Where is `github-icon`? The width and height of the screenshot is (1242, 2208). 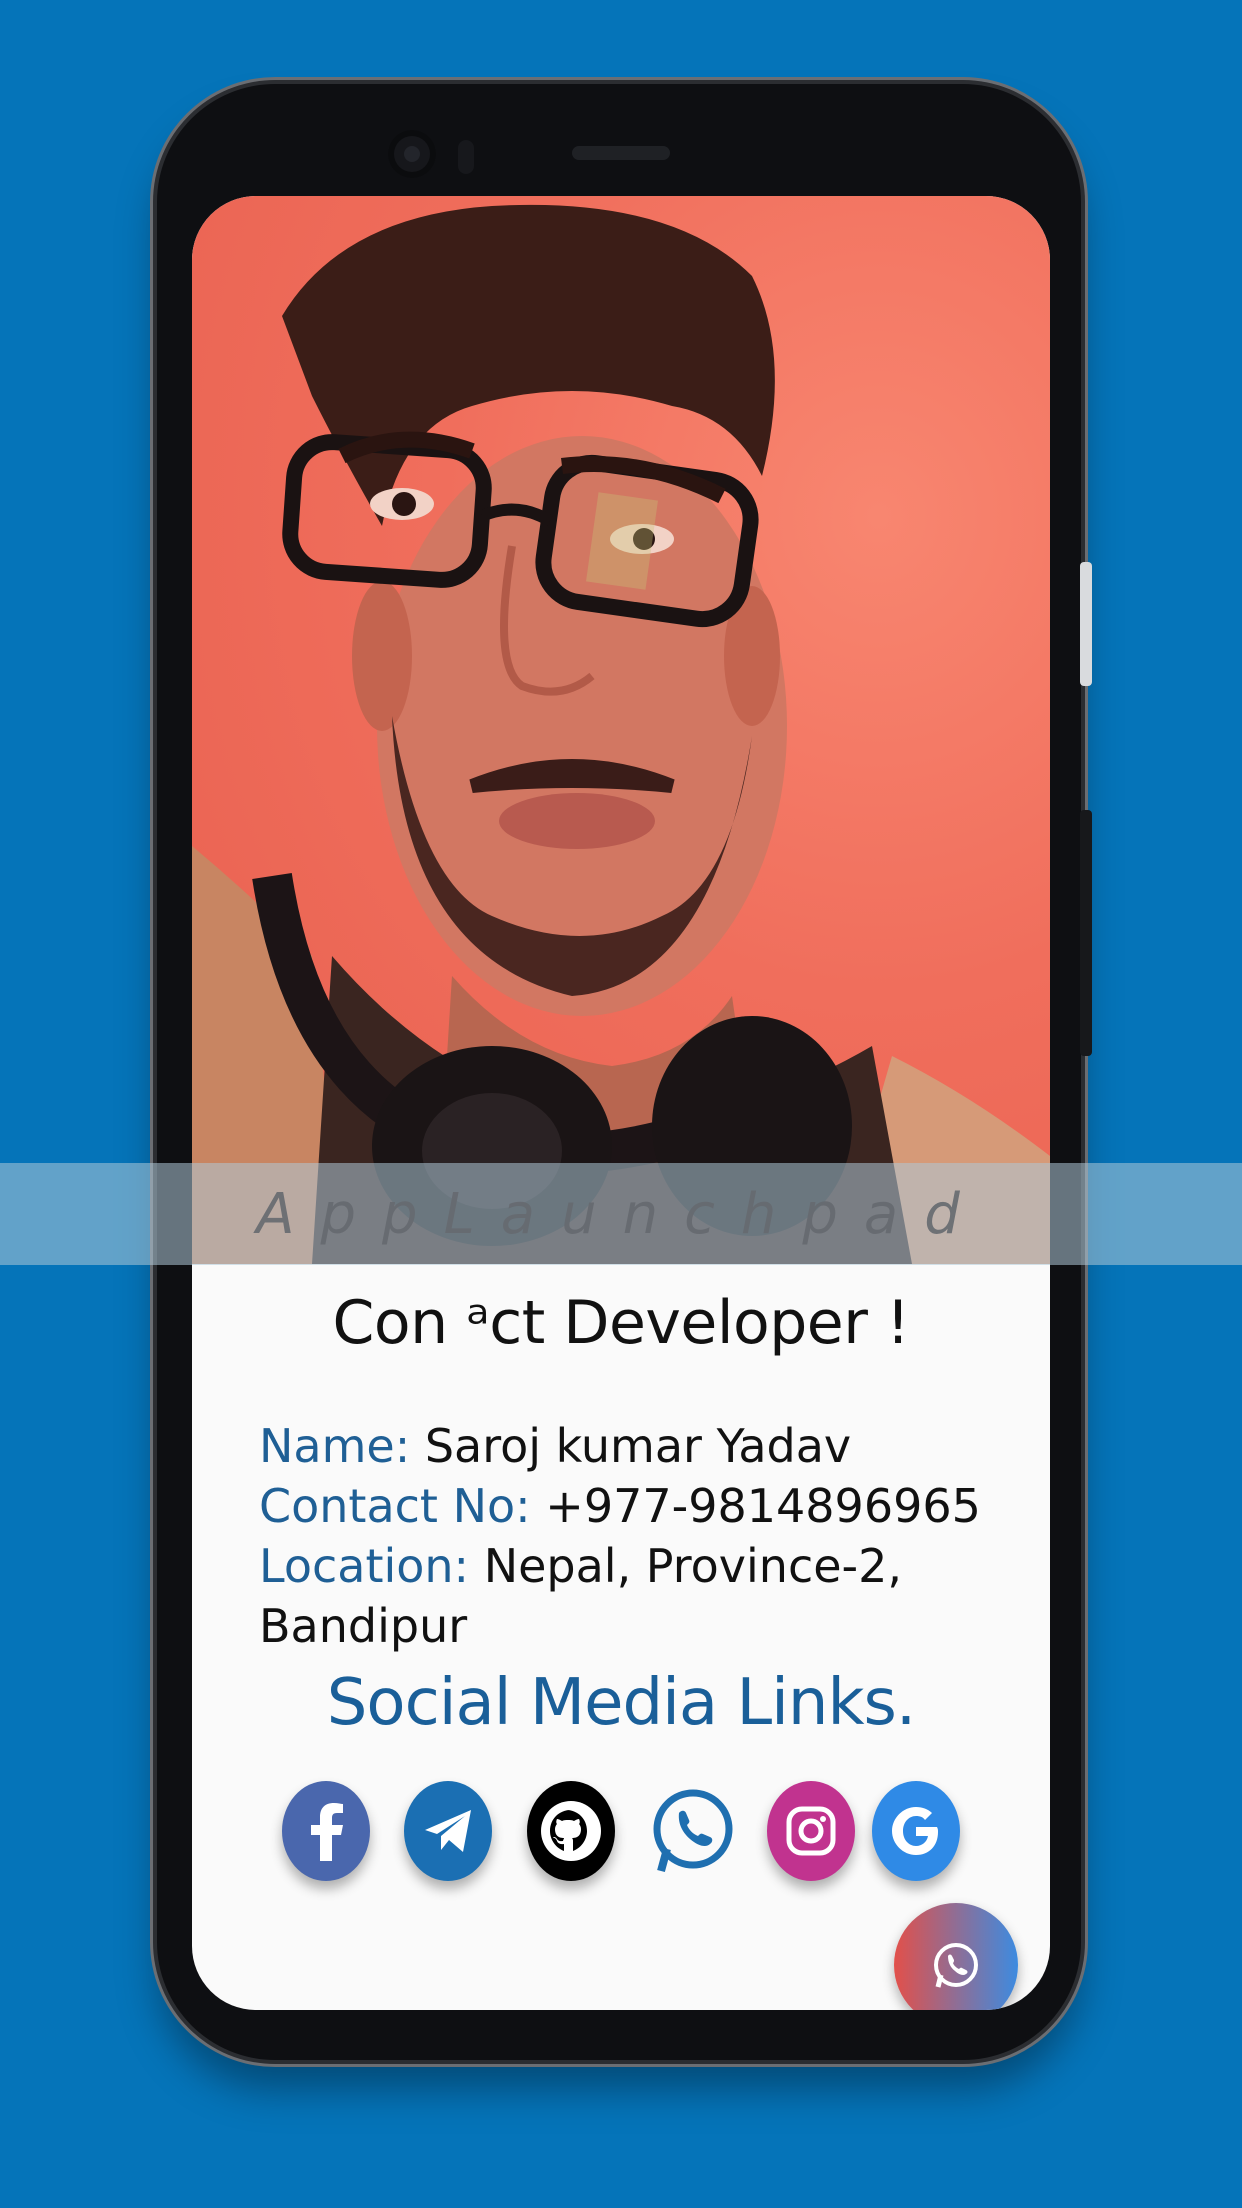 github-icon is located at coordinates (571, 1831).